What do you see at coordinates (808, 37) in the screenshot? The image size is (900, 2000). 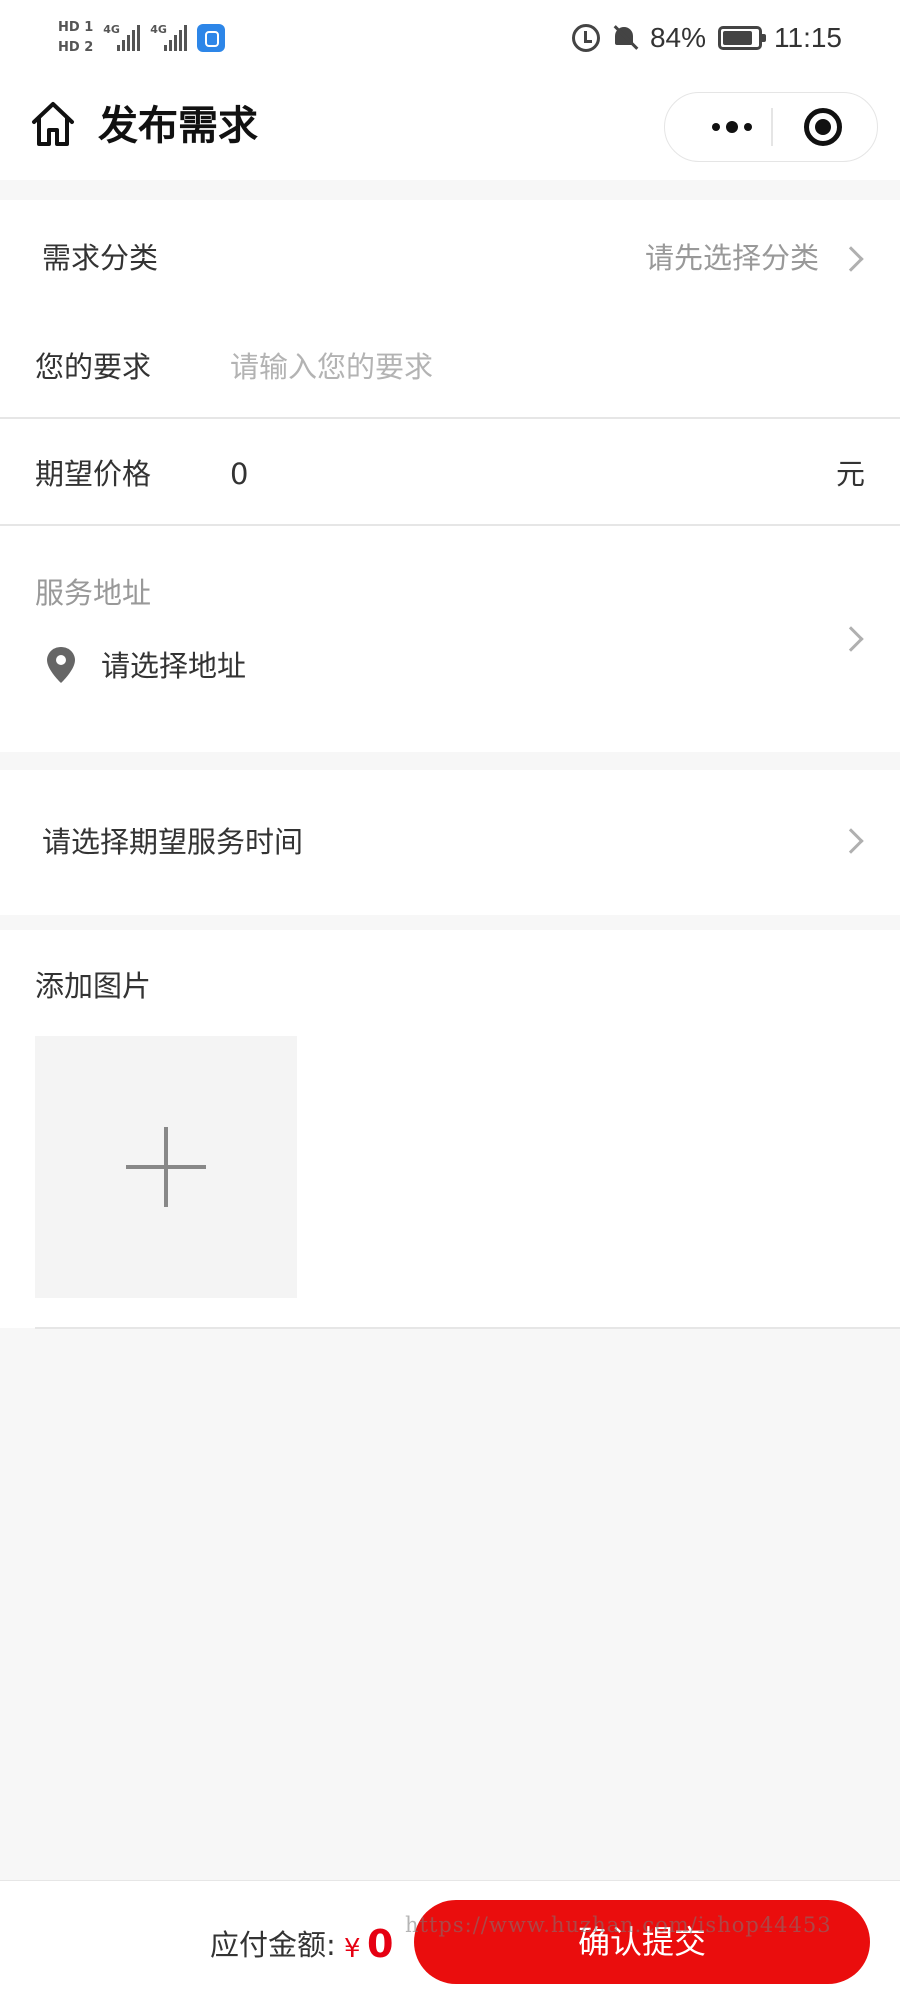 I see `clock-time: 11:15` at bounding box center [808, 37].